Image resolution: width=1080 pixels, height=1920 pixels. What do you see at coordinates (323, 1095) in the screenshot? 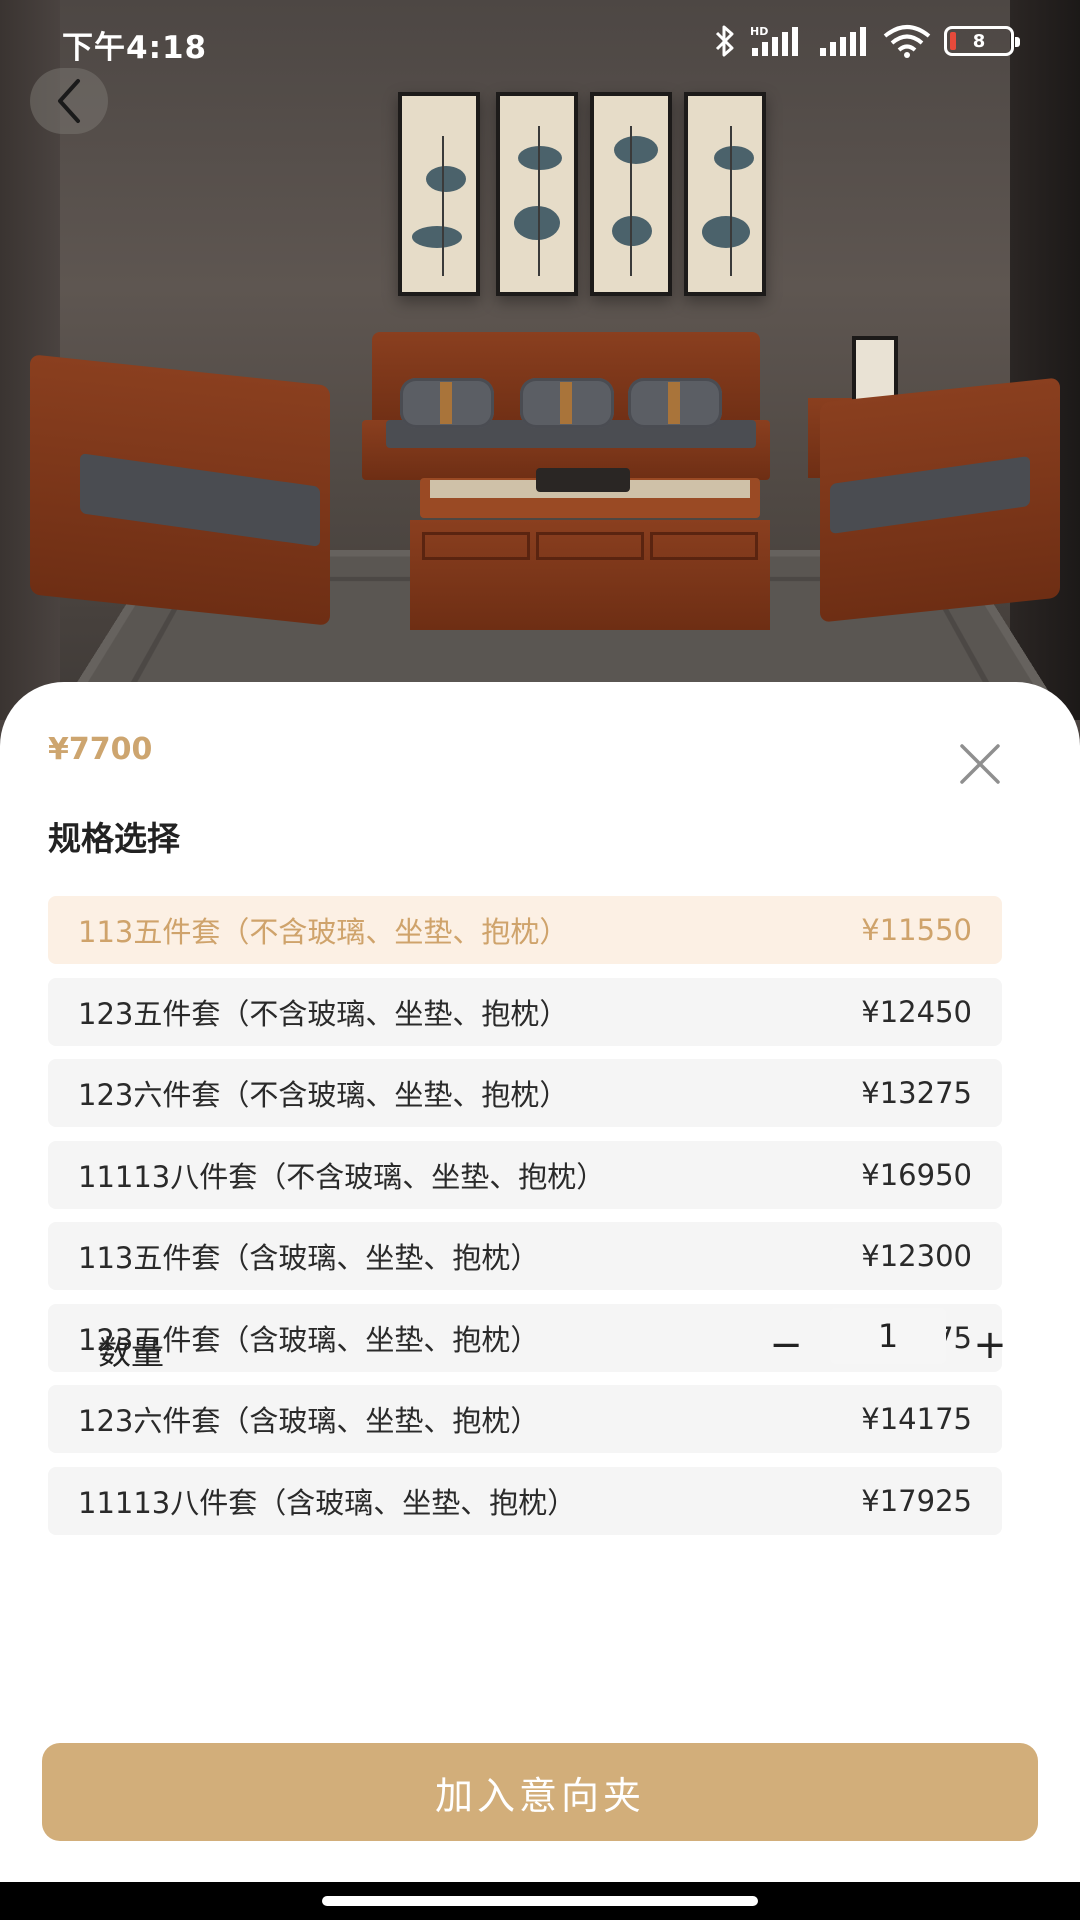
I see `spec-name: 123六件套（不含玻璃、坐垫、抱枕）` at bounding box center [323, 1095].